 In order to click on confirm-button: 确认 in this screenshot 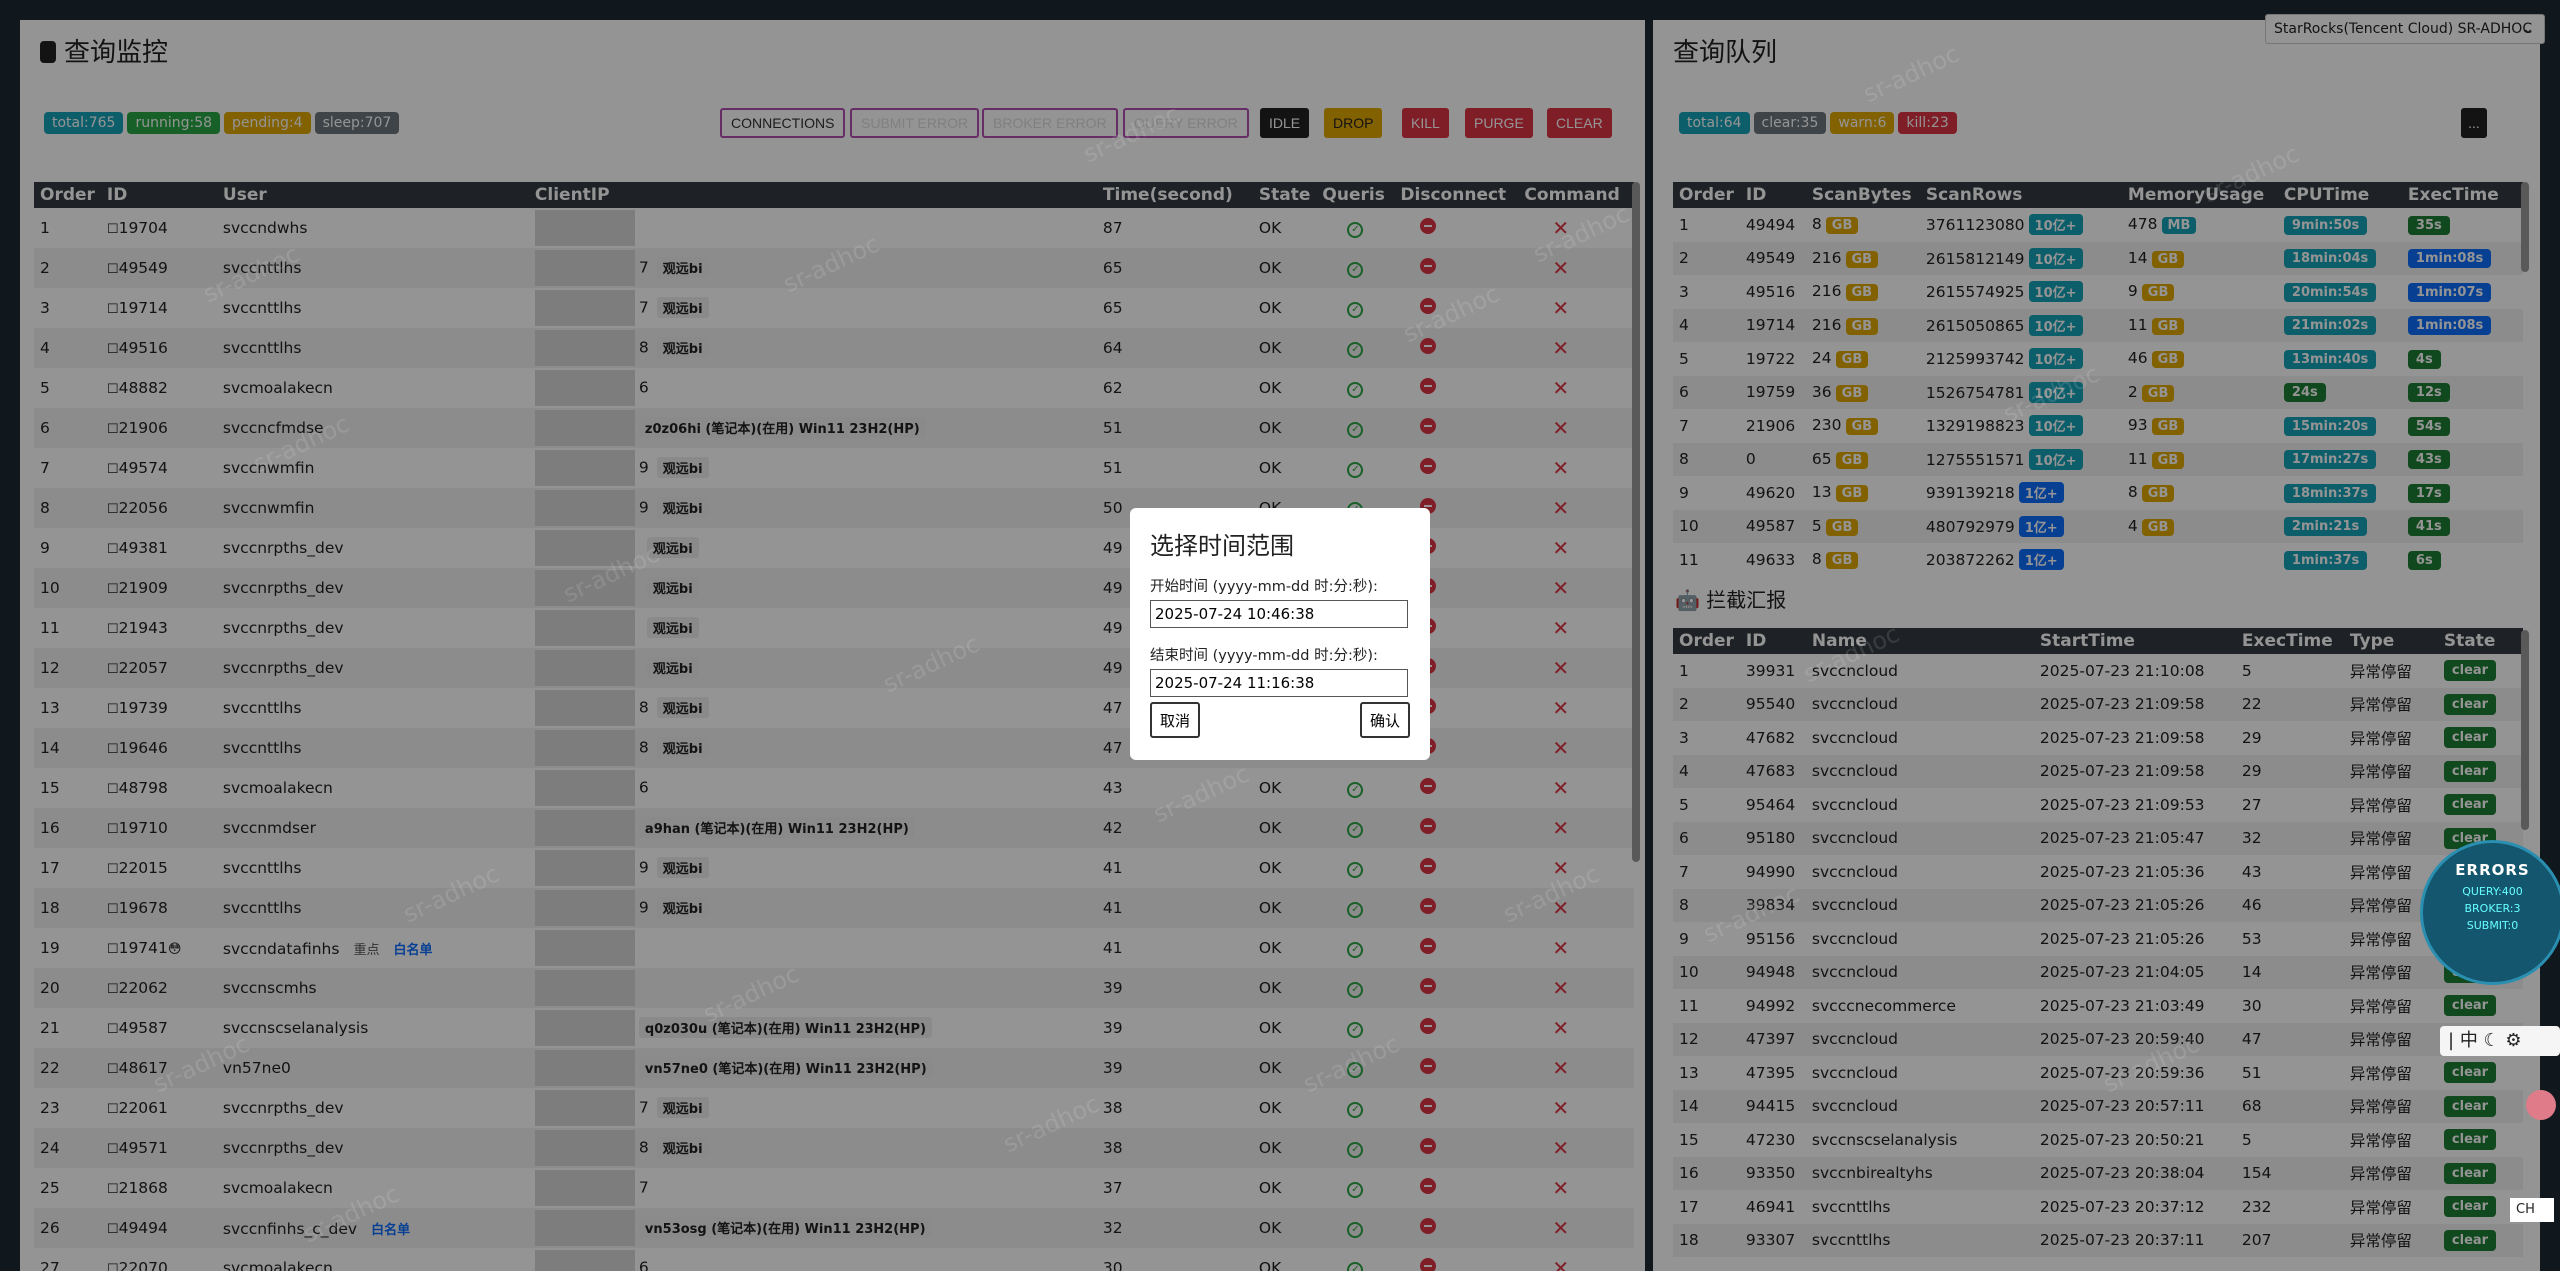, I will do `click(1384, 720)`.